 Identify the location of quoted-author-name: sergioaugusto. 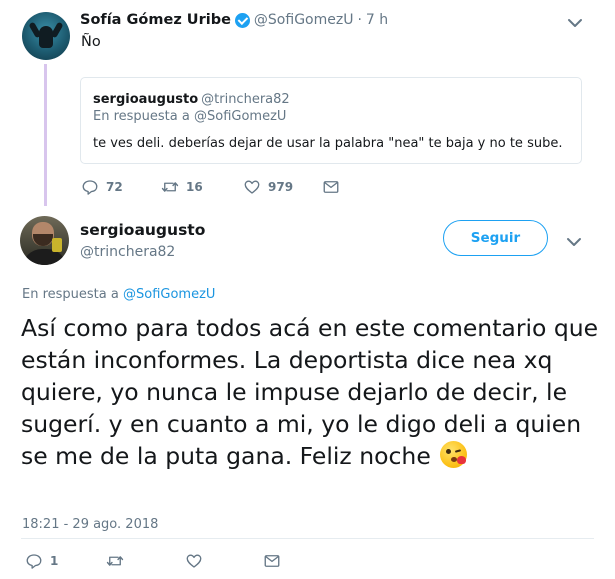
(146, 99).